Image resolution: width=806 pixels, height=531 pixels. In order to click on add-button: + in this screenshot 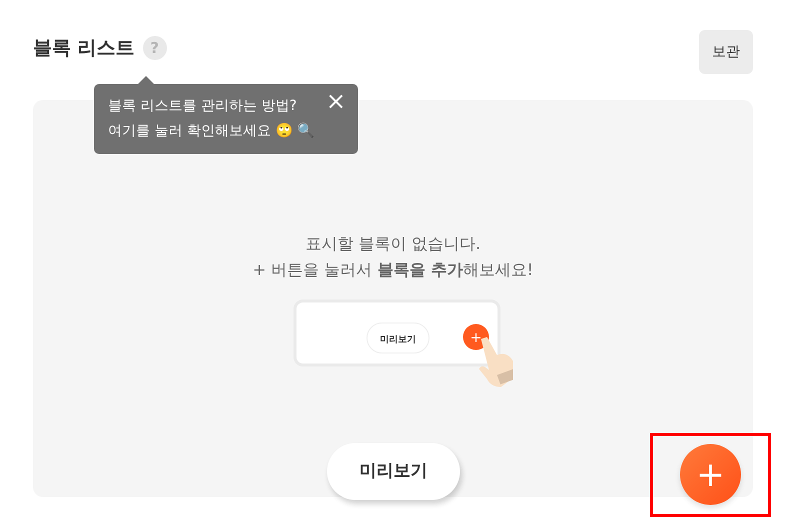, I will do `click(710, 474)`.